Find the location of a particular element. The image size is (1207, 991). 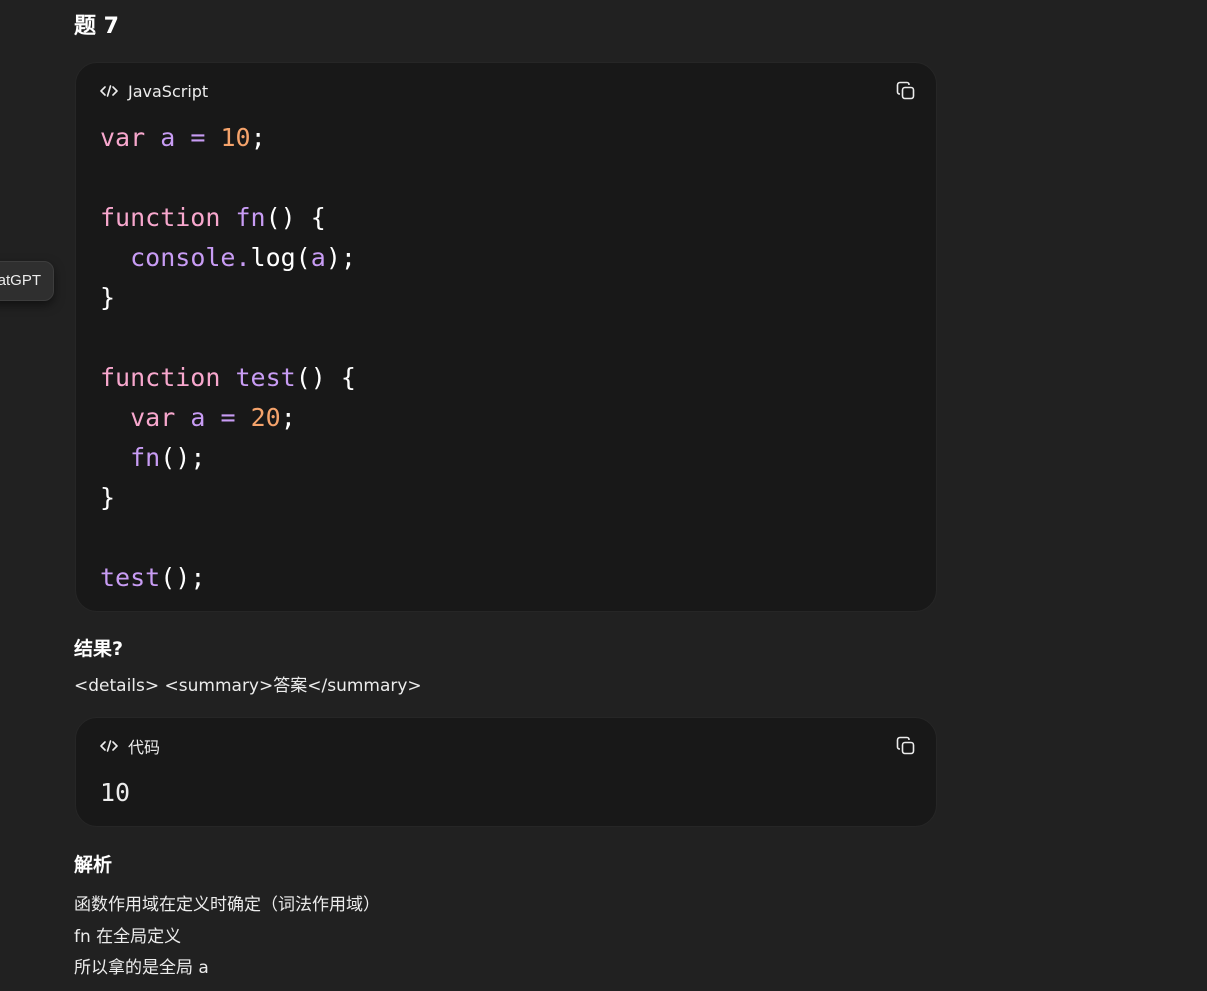

code-block-header: JavaScript is located at coordinates (509, 91).